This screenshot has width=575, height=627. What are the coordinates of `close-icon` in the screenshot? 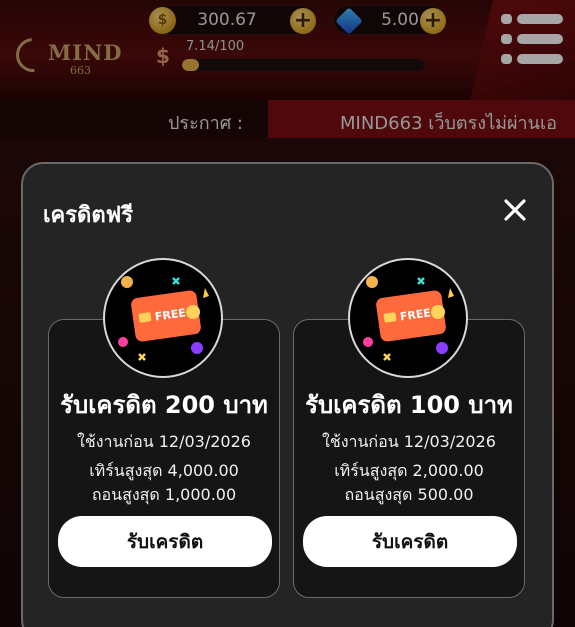 It's located at (515, 210).